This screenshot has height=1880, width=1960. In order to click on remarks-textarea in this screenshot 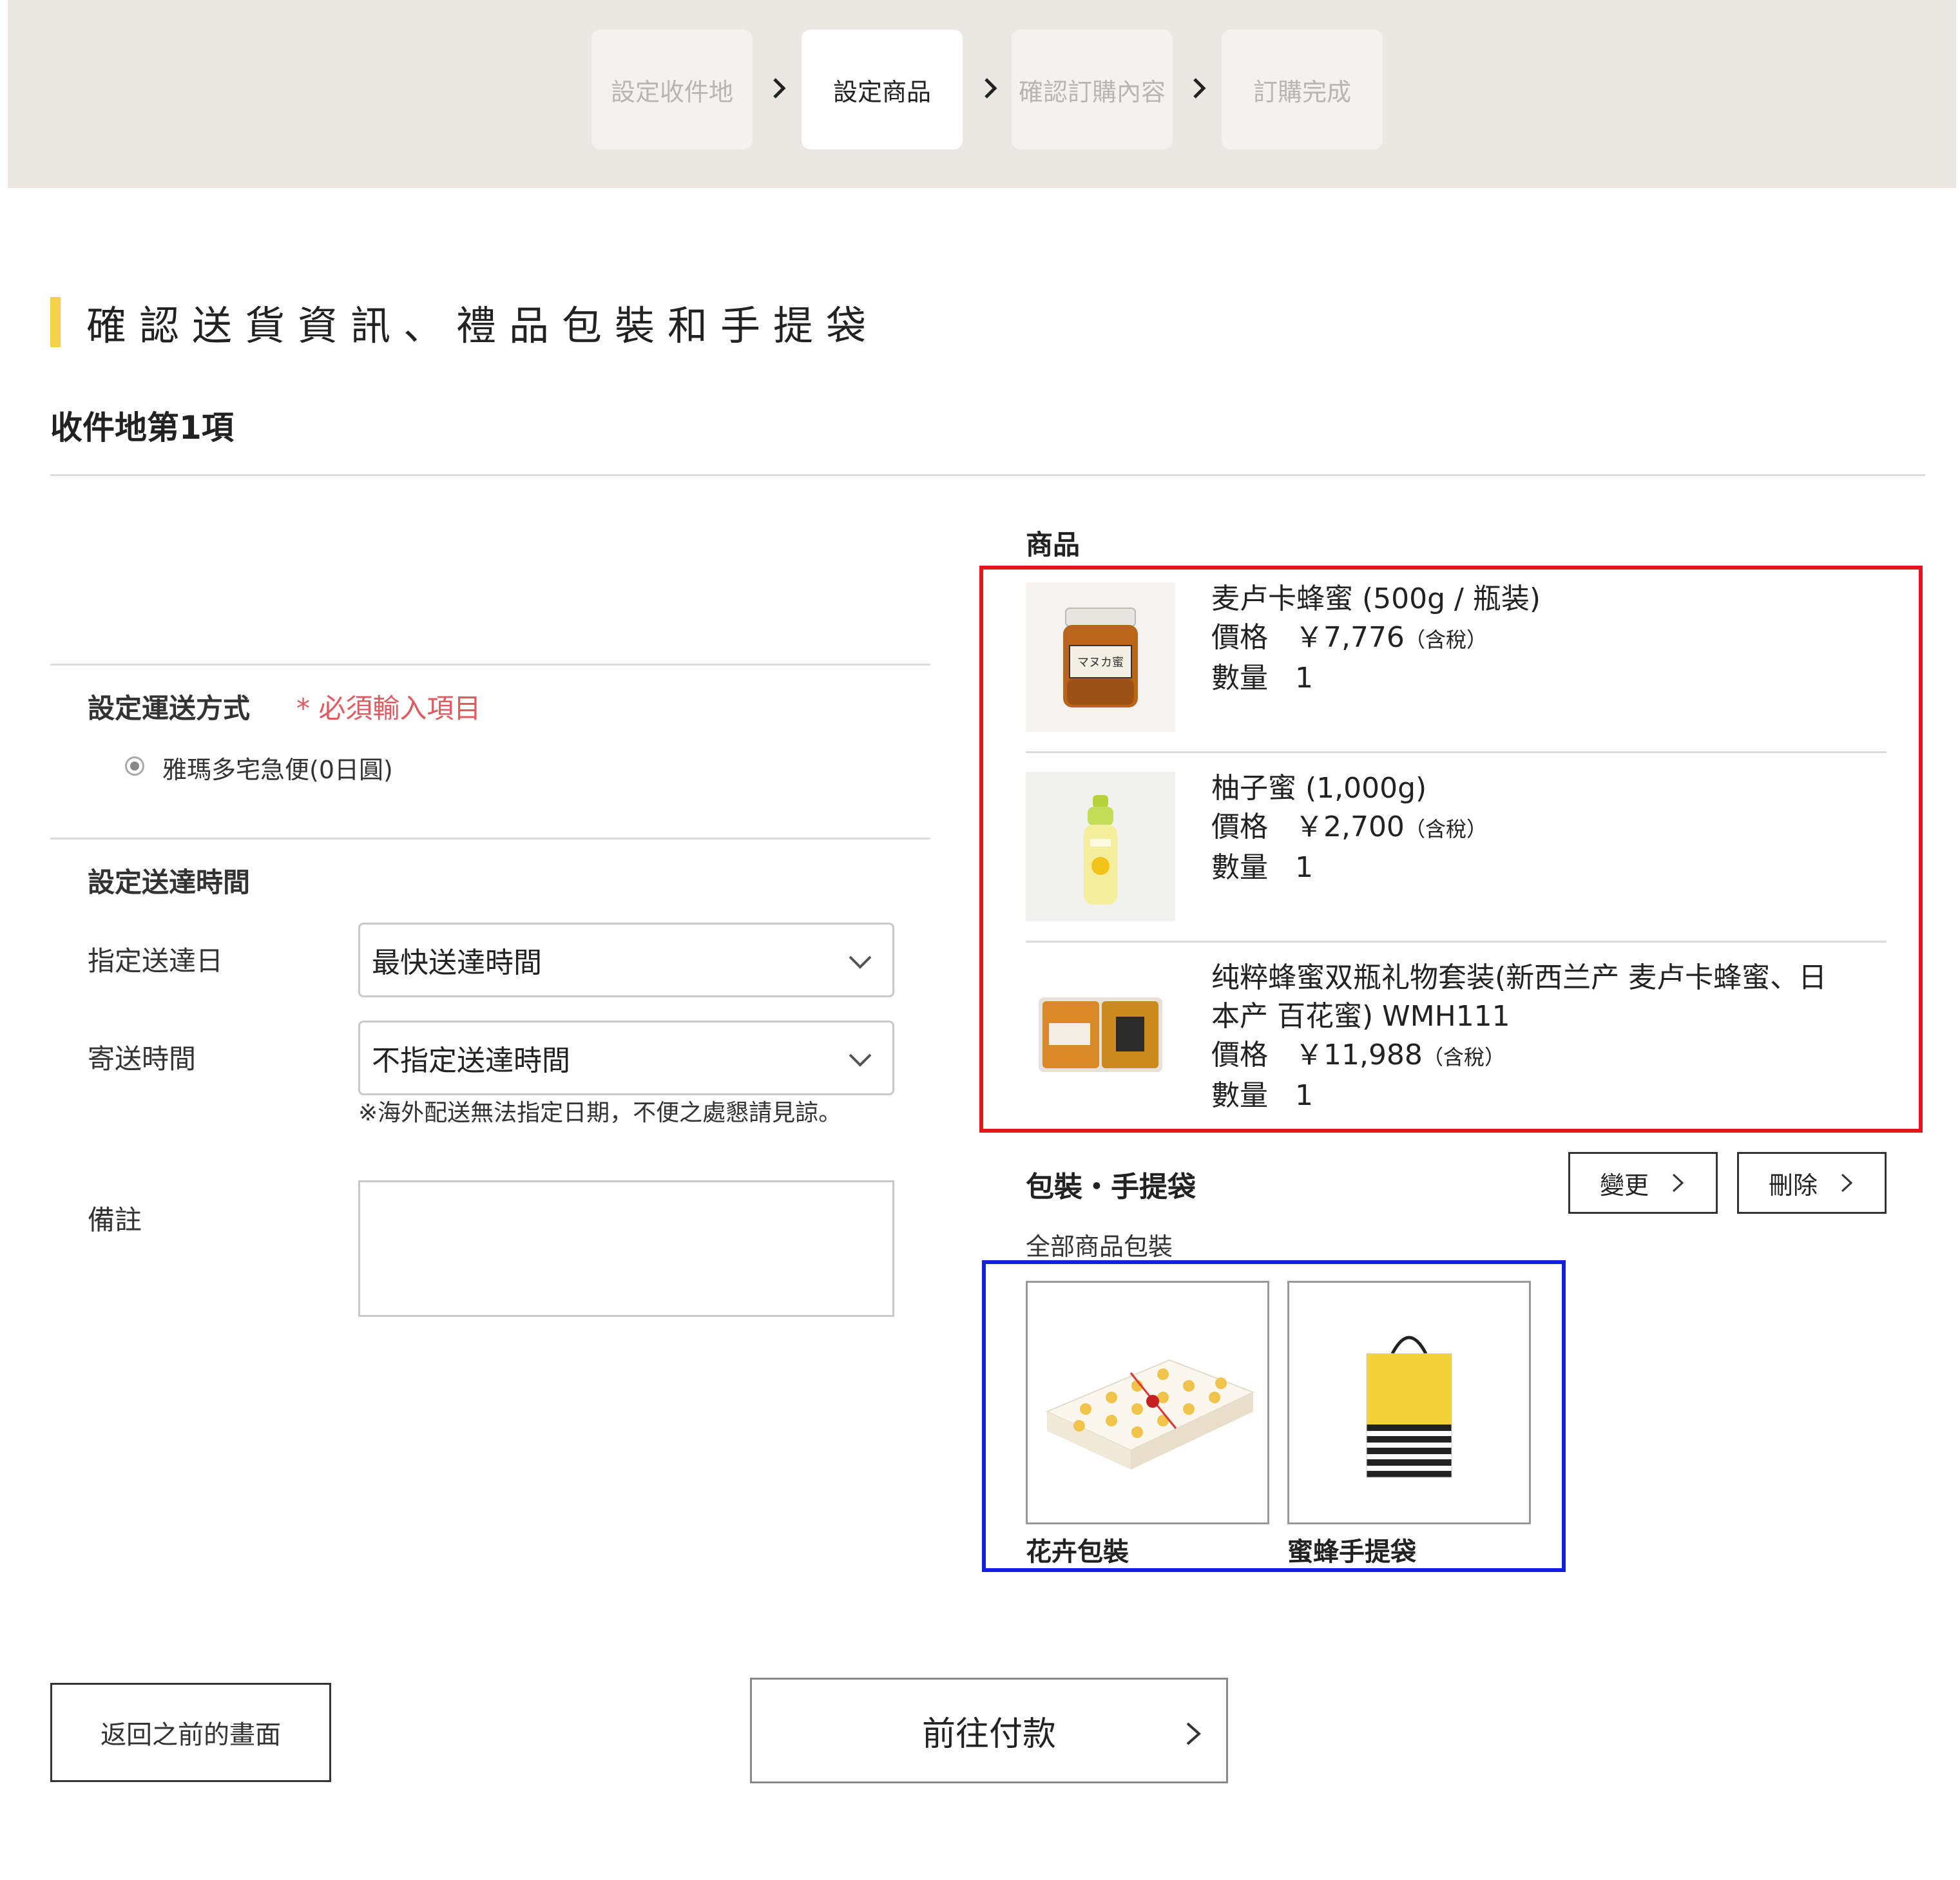, I will do `click(626, 1248)`.